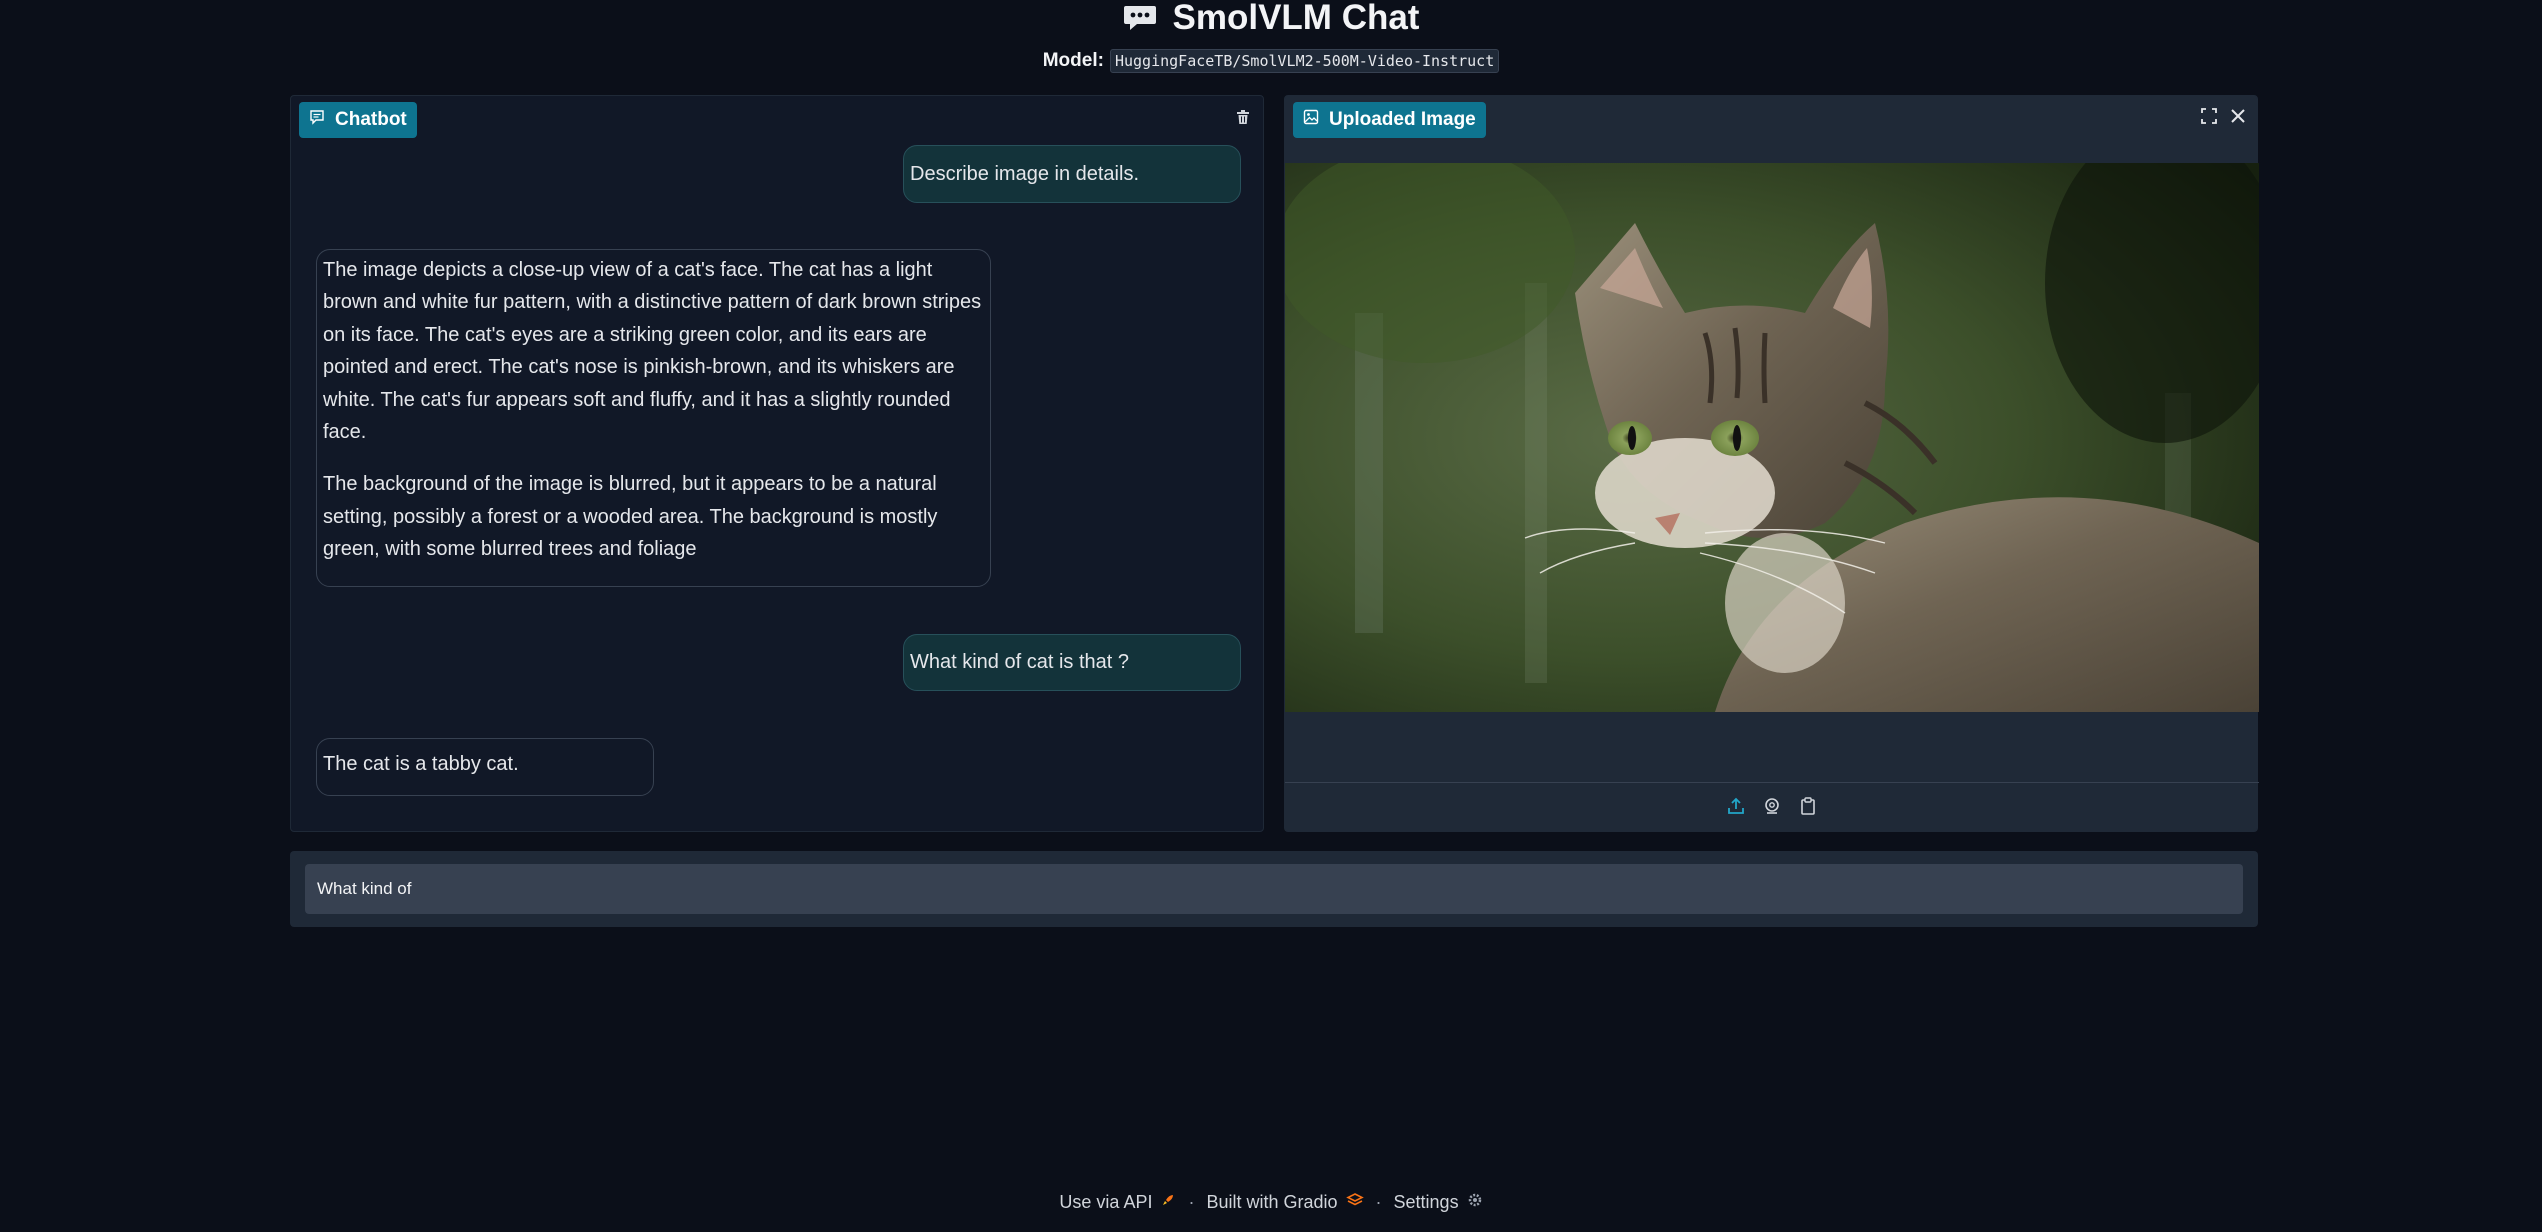  Describe the element at coordinates (1354, 1202) in the screenshot. I see `gradio-logo-icon` at that location.